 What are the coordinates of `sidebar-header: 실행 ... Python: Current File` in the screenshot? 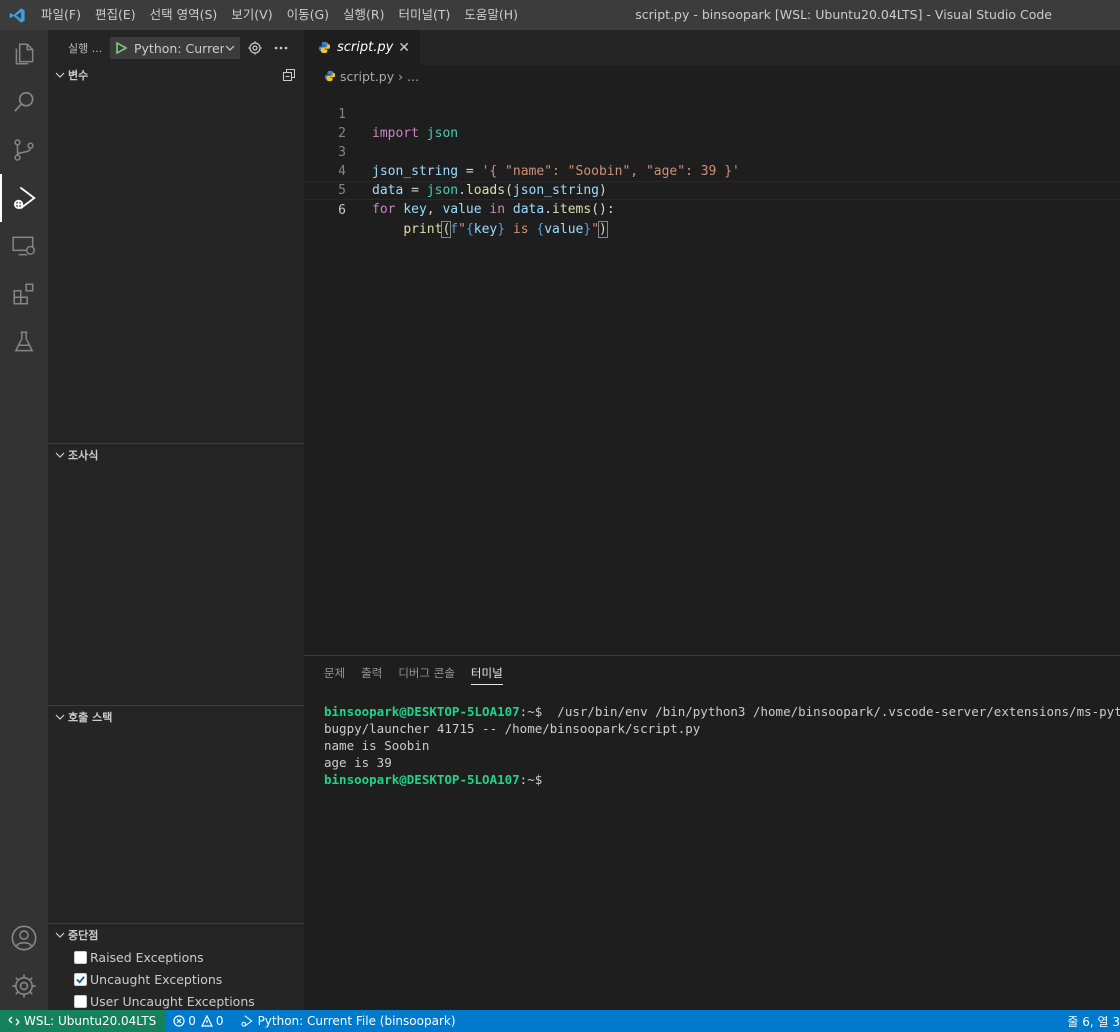 It's located at (176, 47).